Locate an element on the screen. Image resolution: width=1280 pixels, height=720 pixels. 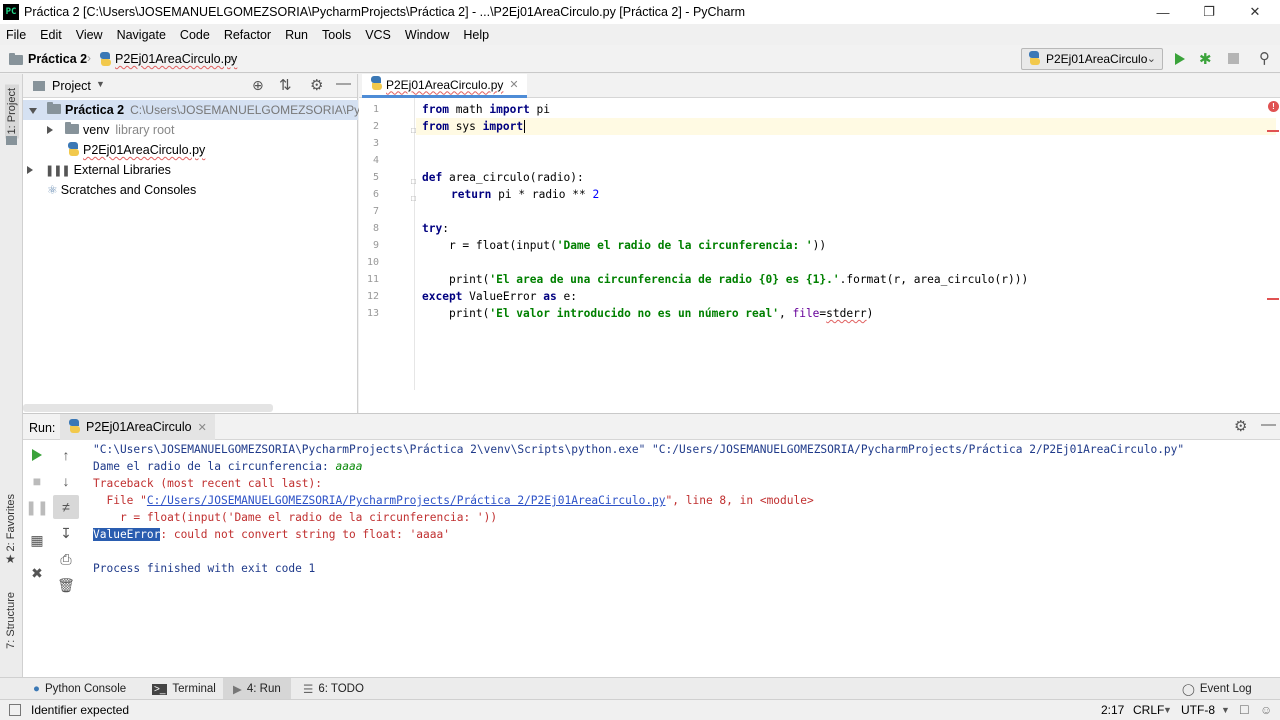
line-number: 3 is located at coordinates (375, 143).